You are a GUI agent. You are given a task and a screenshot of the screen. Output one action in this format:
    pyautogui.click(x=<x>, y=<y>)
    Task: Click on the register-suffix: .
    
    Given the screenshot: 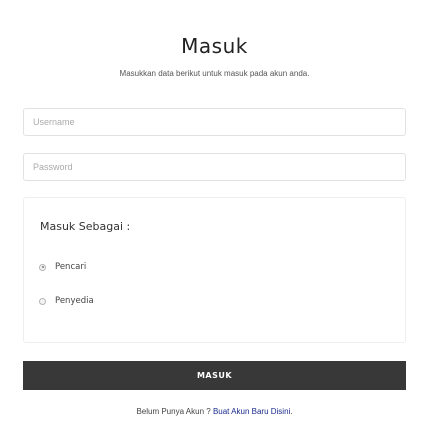 What is the action you would take?
    pyautogui.click(x=291, y=411)
    